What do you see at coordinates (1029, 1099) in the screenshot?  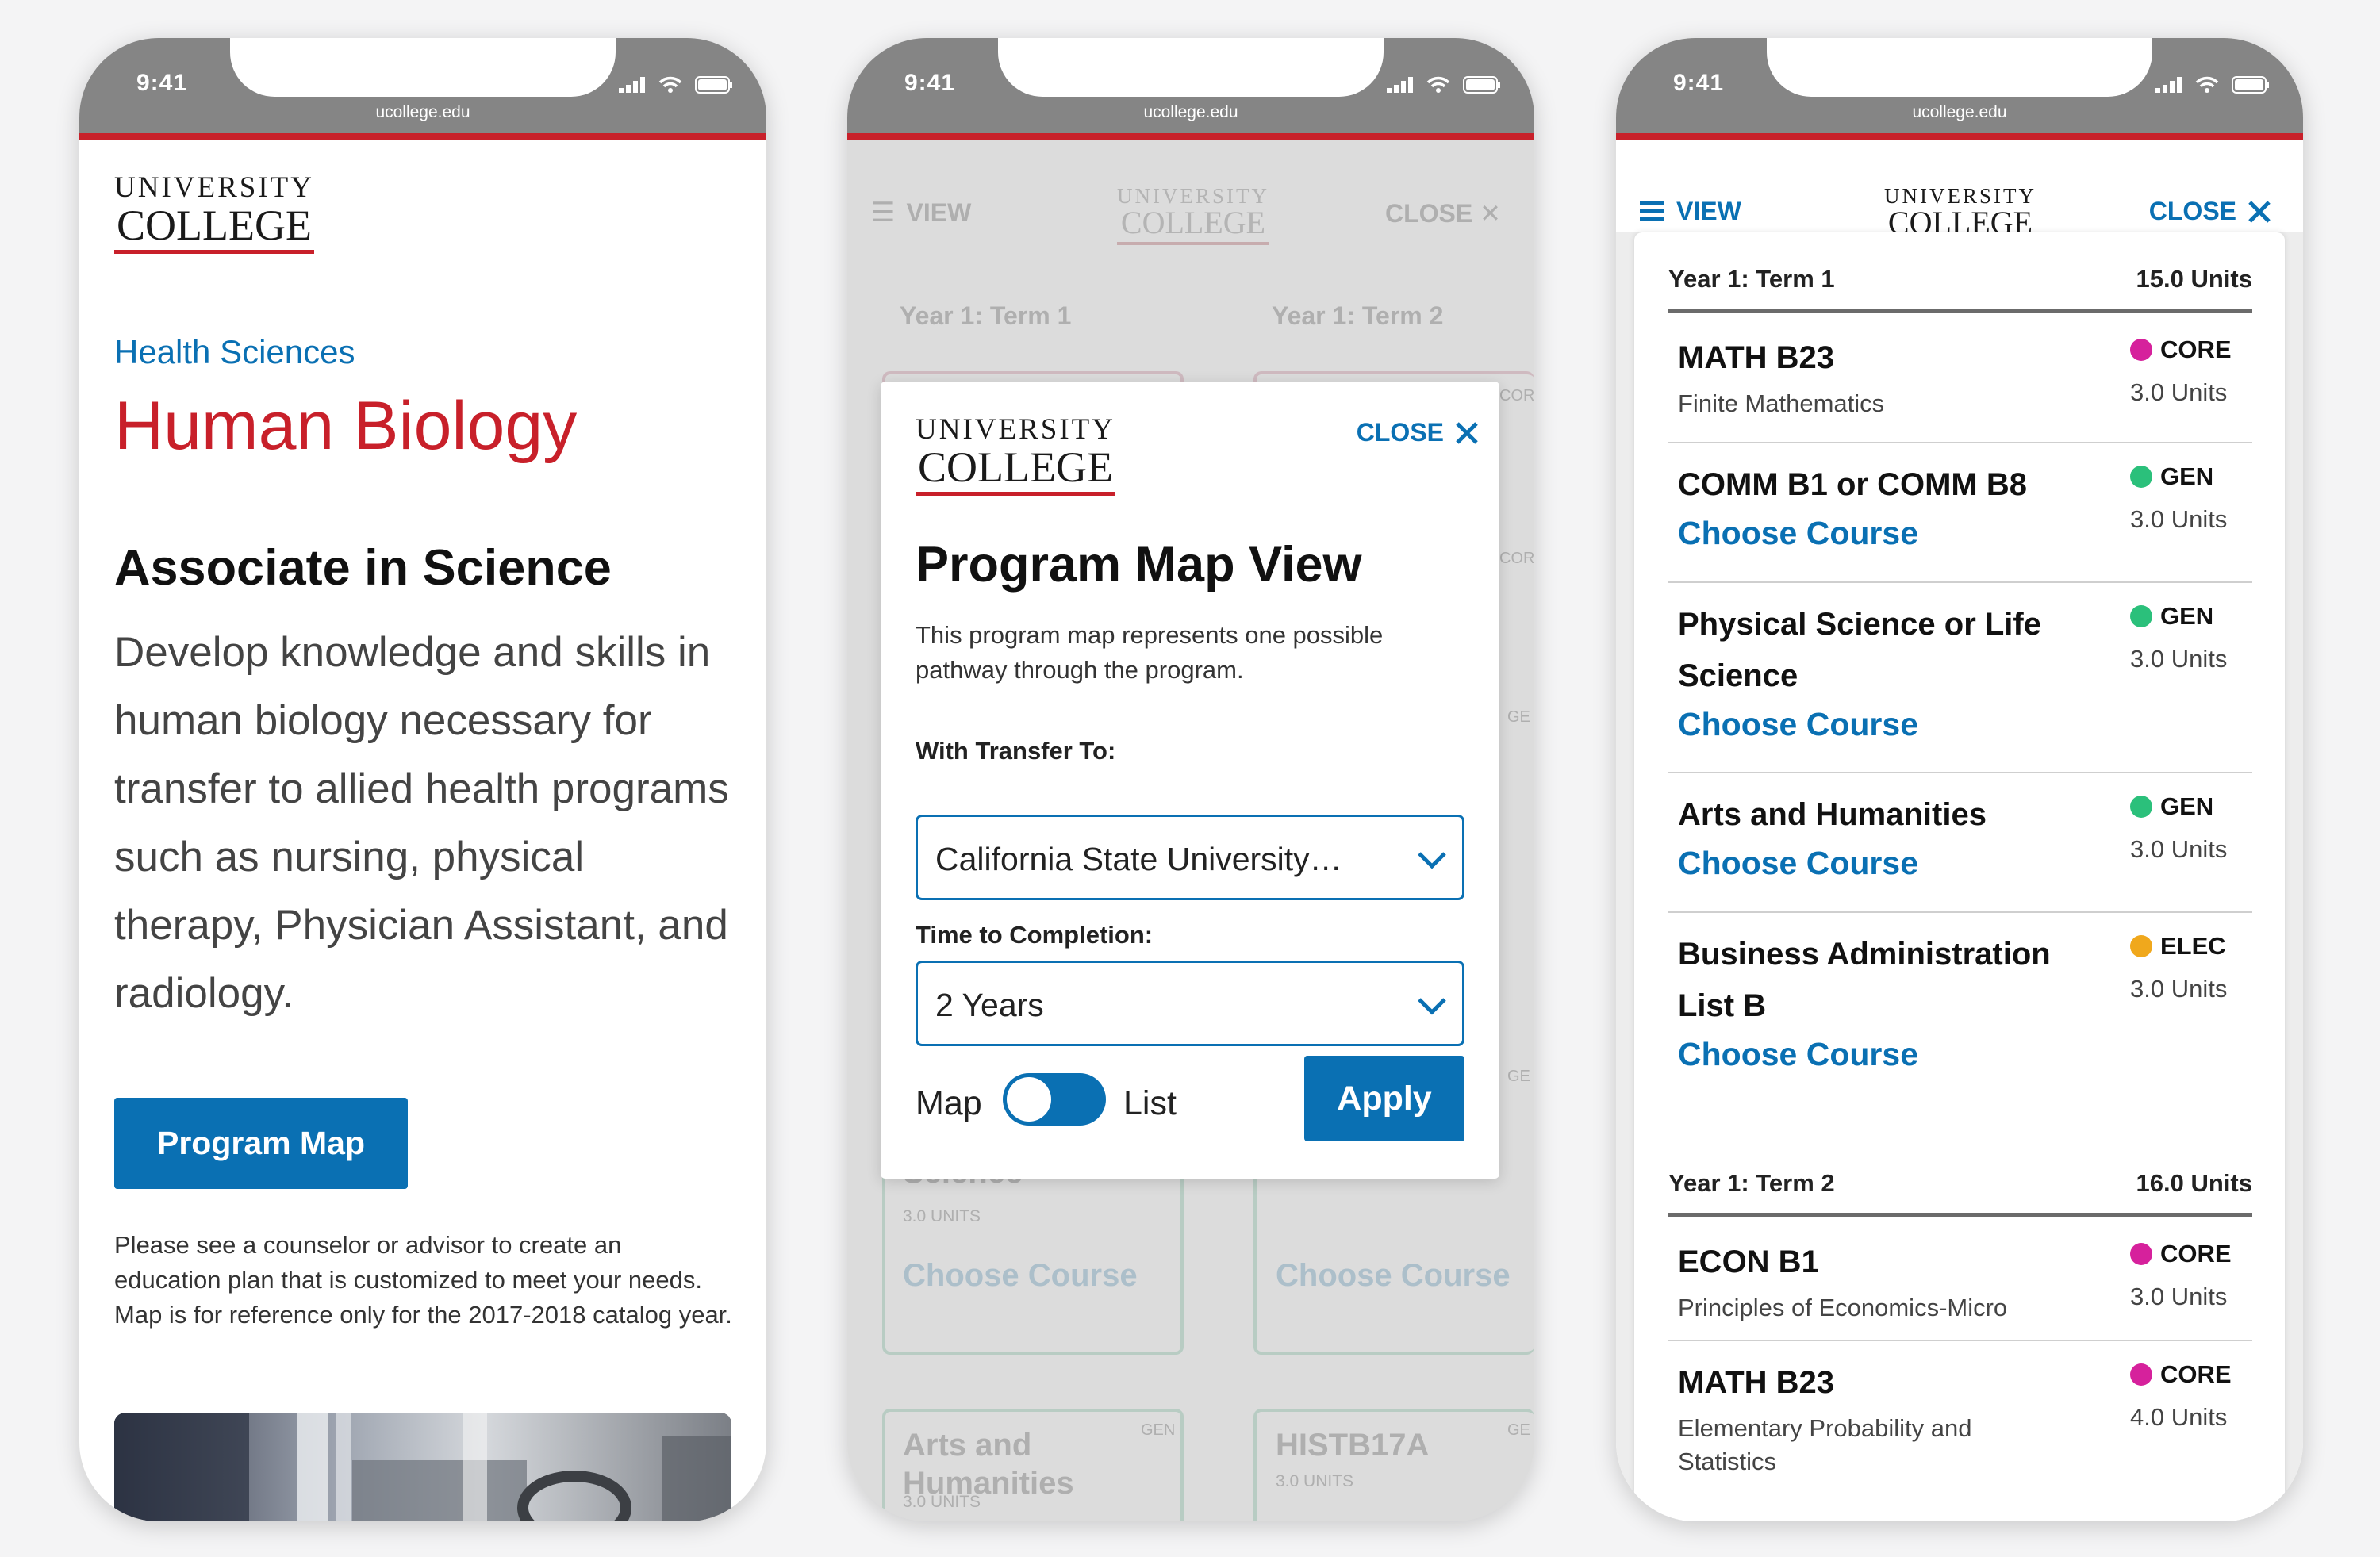 I see `toggle-knob` at bounding box center [1029, 1099].